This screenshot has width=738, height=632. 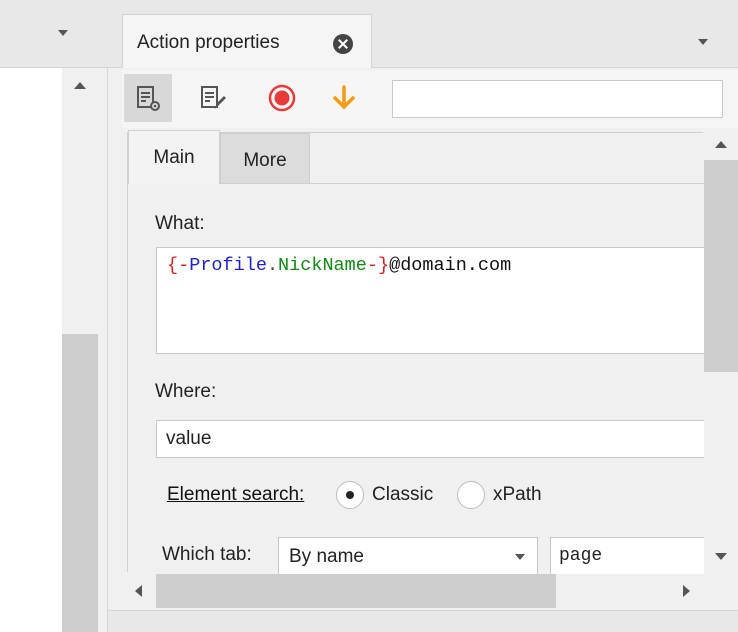 What do you see at coordinates (31, 350) in the screenshot?
I see `left-panel-content` at bounding box center [31, 350].